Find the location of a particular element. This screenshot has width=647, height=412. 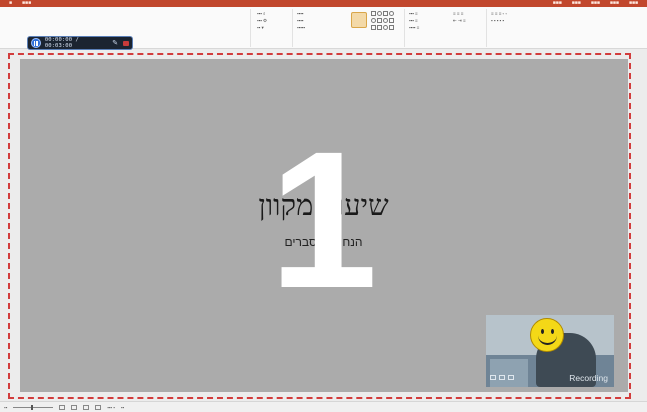

smiley-face-icon is located at coordinates (547, 335).